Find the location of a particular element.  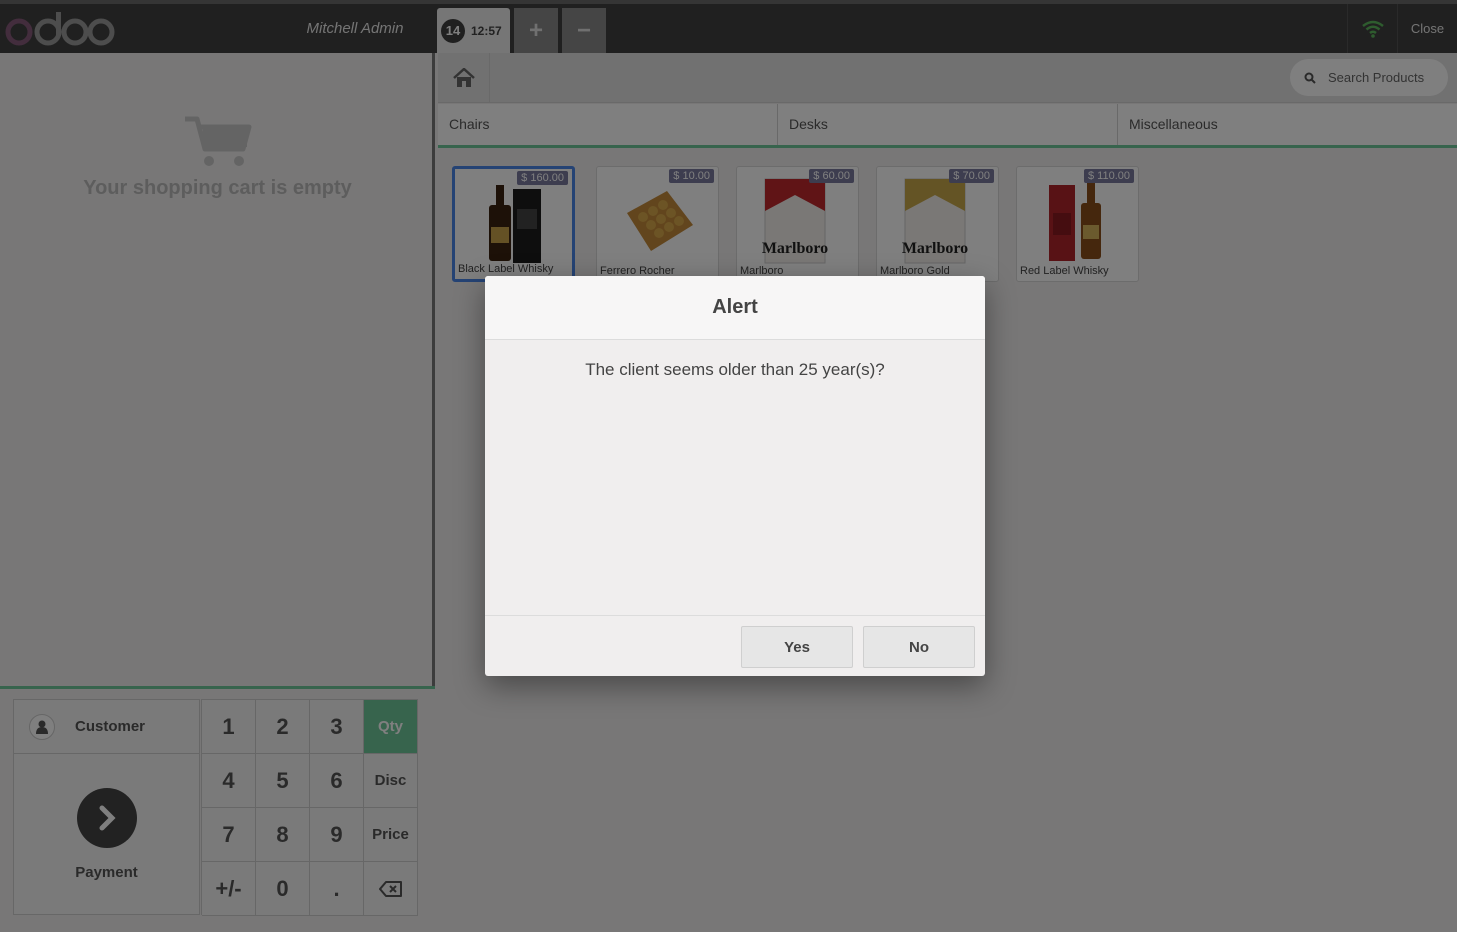

alert-title: Alert is located at coordinates (735, 308).